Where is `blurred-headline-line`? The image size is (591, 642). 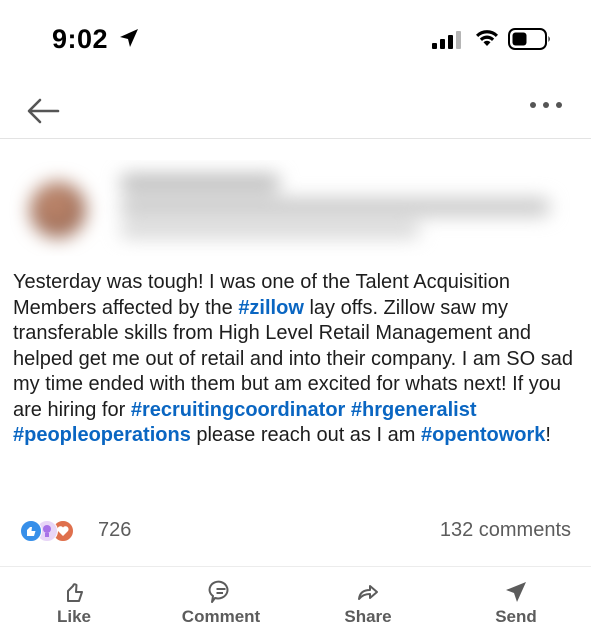 blurred-headline-line is located at coordinates (335, 207).